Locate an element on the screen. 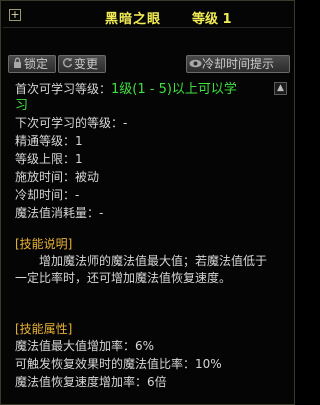 This screenshot has width=320, height=405. first-learn-value-cont: 习 is located at coordinates (22, 105).